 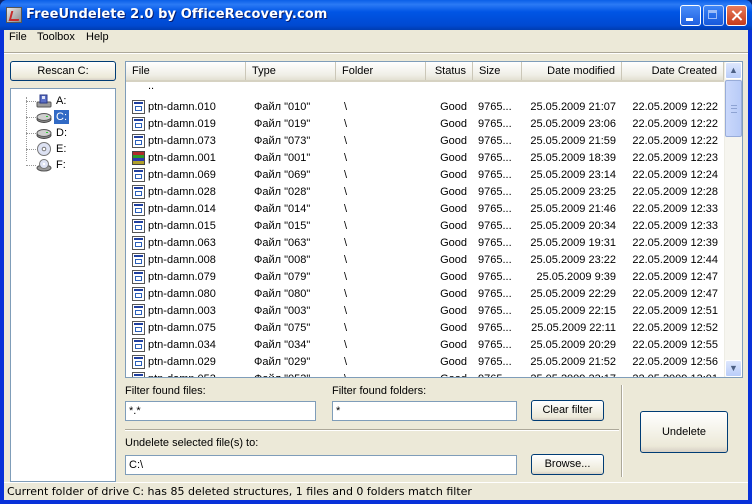 What do you see at coordinates (182, 192) in the screenshot?
I see `file-name: ptn-damn.028` at bounding box center [182, 192].